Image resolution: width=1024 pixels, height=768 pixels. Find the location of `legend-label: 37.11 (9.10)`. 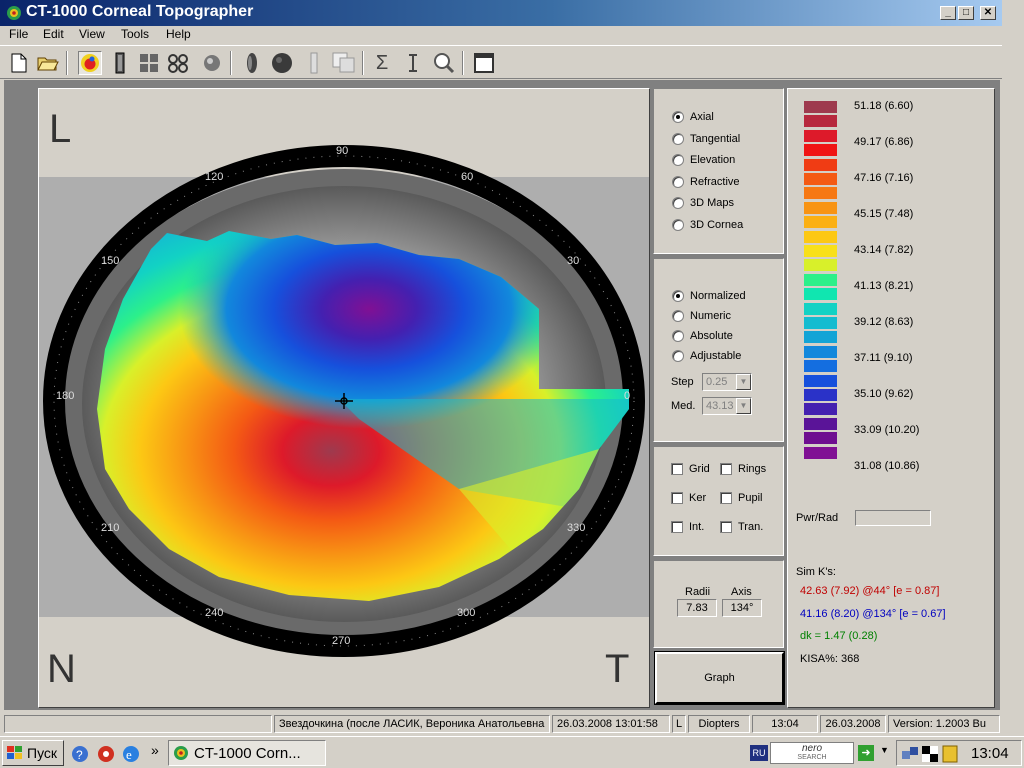

legend-label: 37.11 (9.10) is located at coordinates (883, 358).